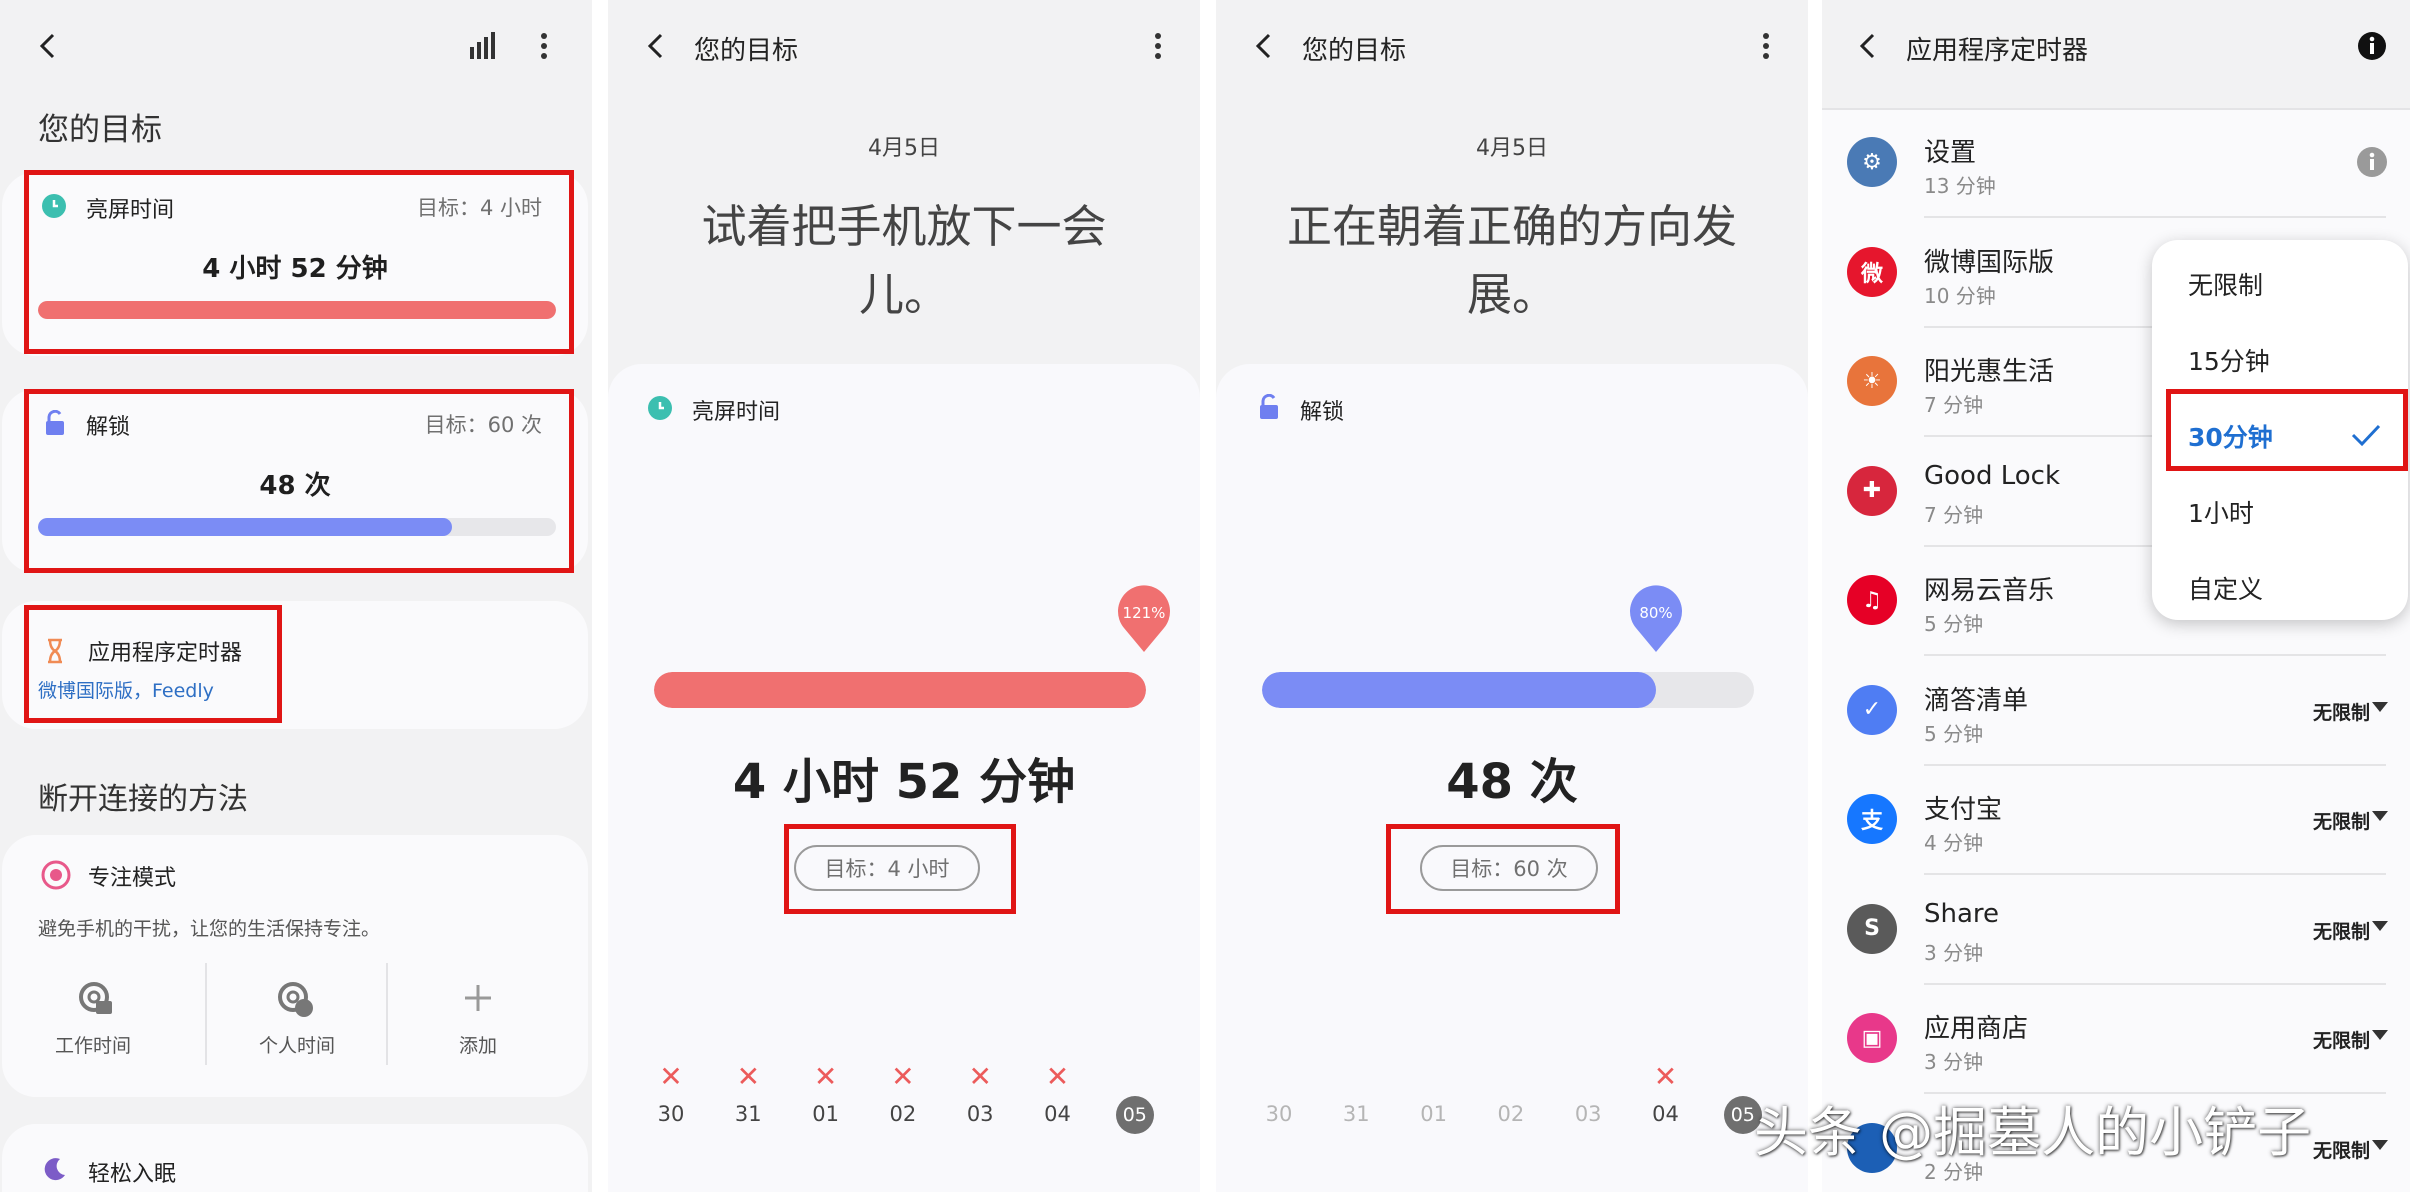 This screenshot has width=2410, height=1192. What do you see at coordinates (2366, 438) in the screenshot?
I see `checkmark-icon` at bounding box center [2366, 438].